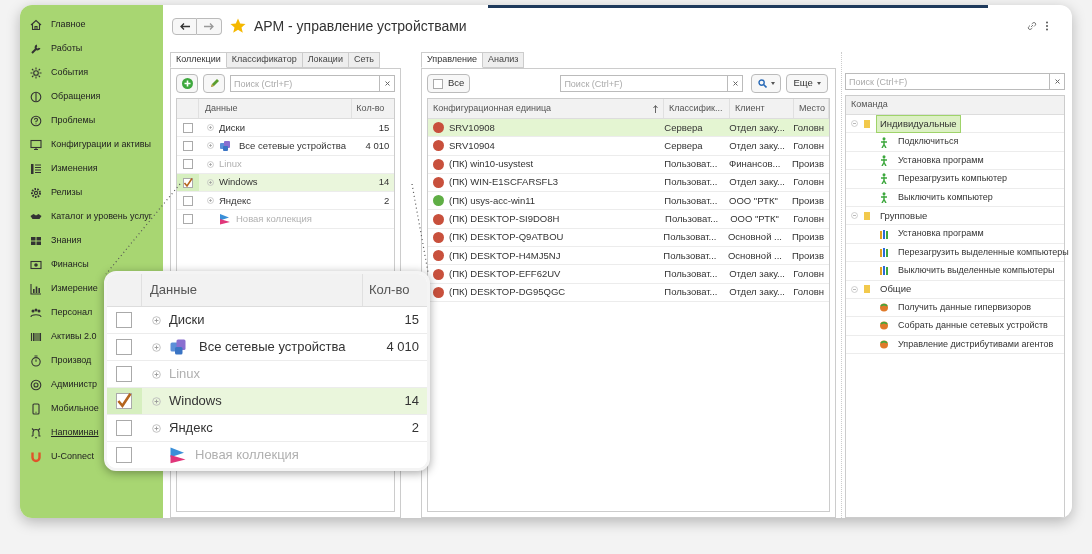 This screenshot has height=554, width=1092. What do you see at coordinates (267, 401) in the screenshot?
I see `table-row: Windows 14` at bounding box center [267, 401].